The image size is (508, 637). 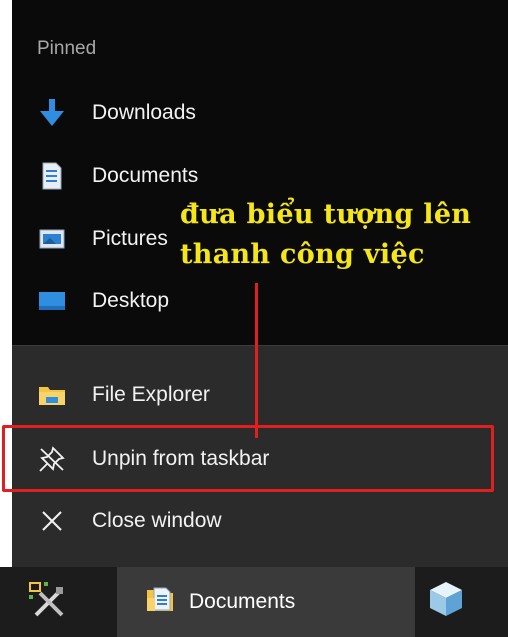 What do you see at coordinates (302, 254) in the screenshot?
I see `annotation-line-2: thanh công việc` at bounding box center [302, 254].